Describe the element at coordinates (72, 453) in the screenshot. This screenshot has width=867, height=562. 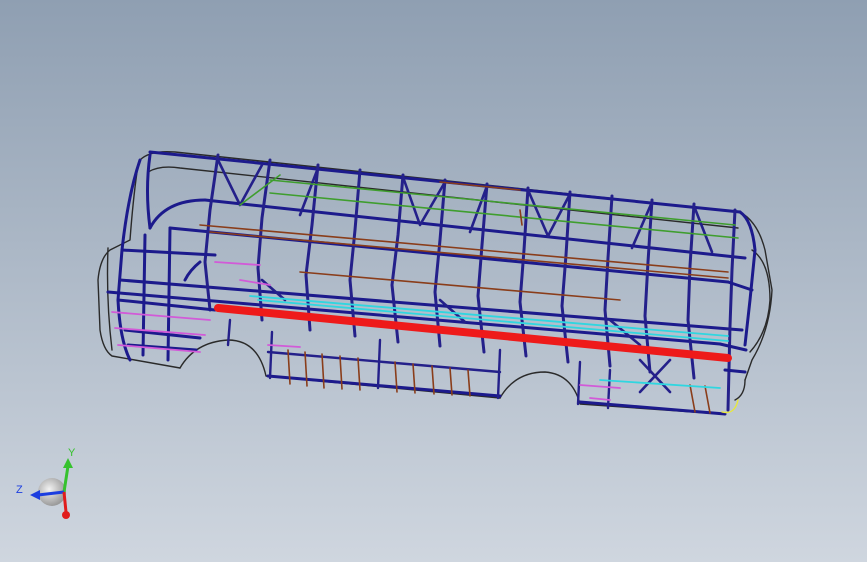
I see `triad-y-label: Y` at that location.